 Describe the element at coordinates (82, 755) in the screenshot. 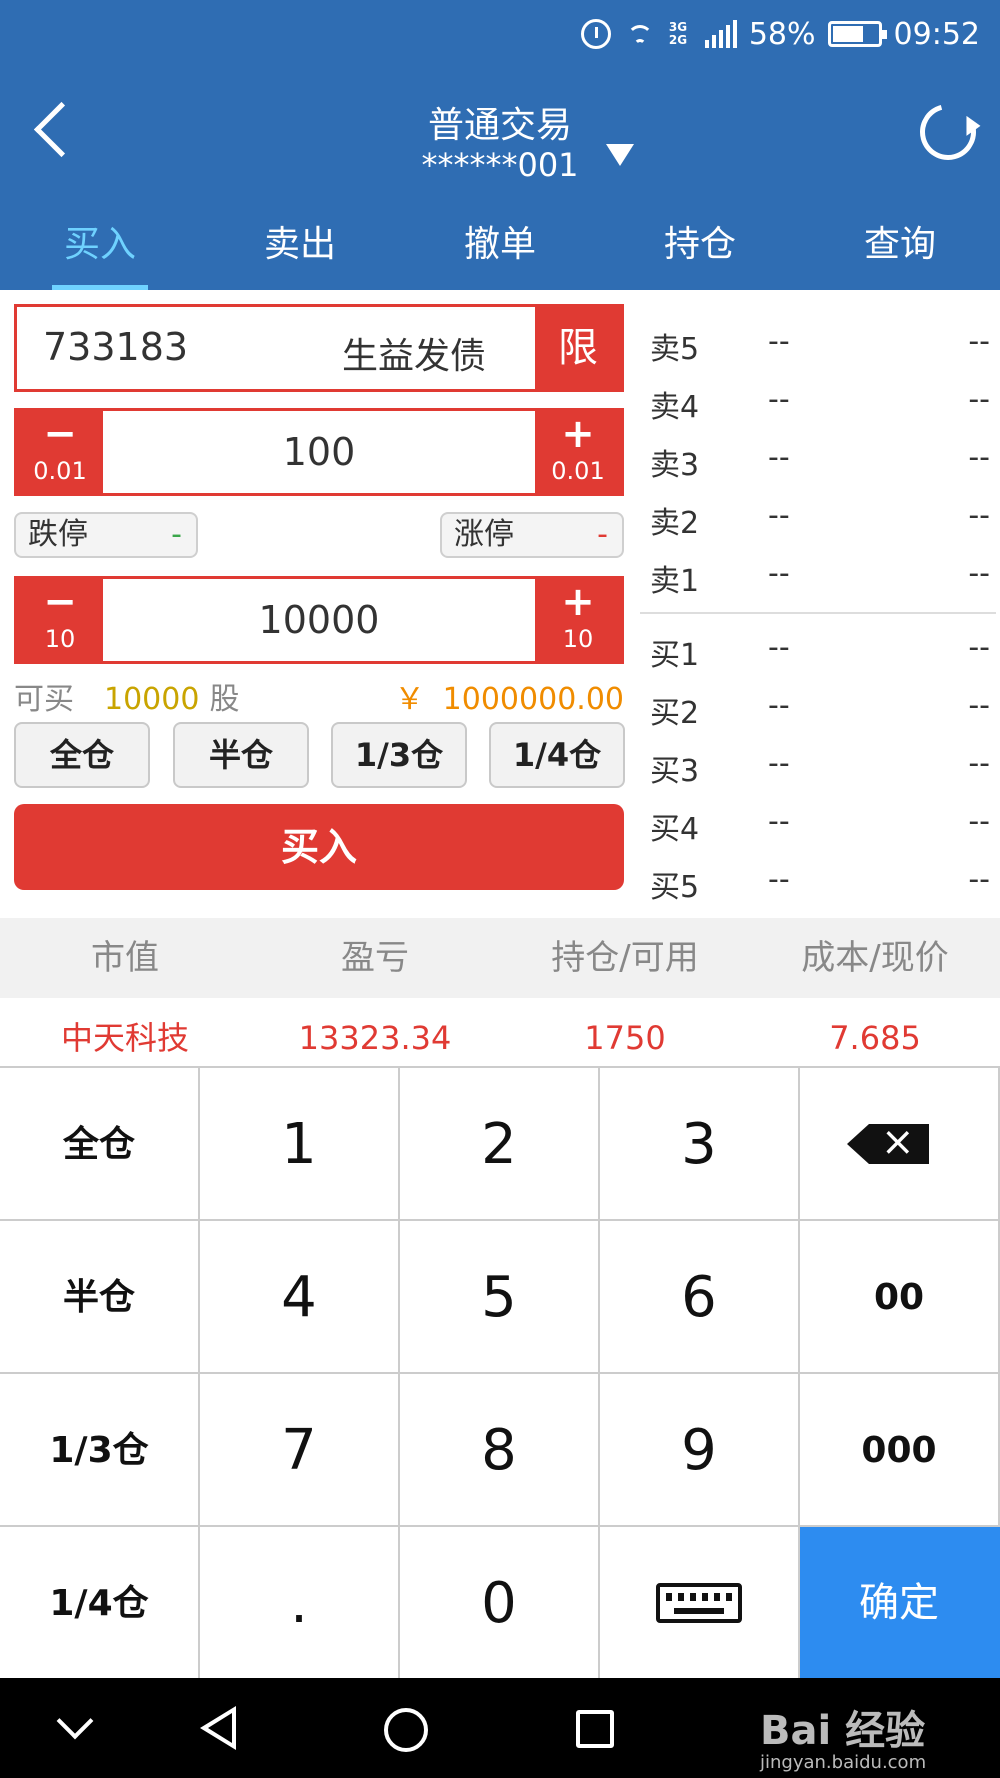

I see `full-position-button: 全仓` at that location.